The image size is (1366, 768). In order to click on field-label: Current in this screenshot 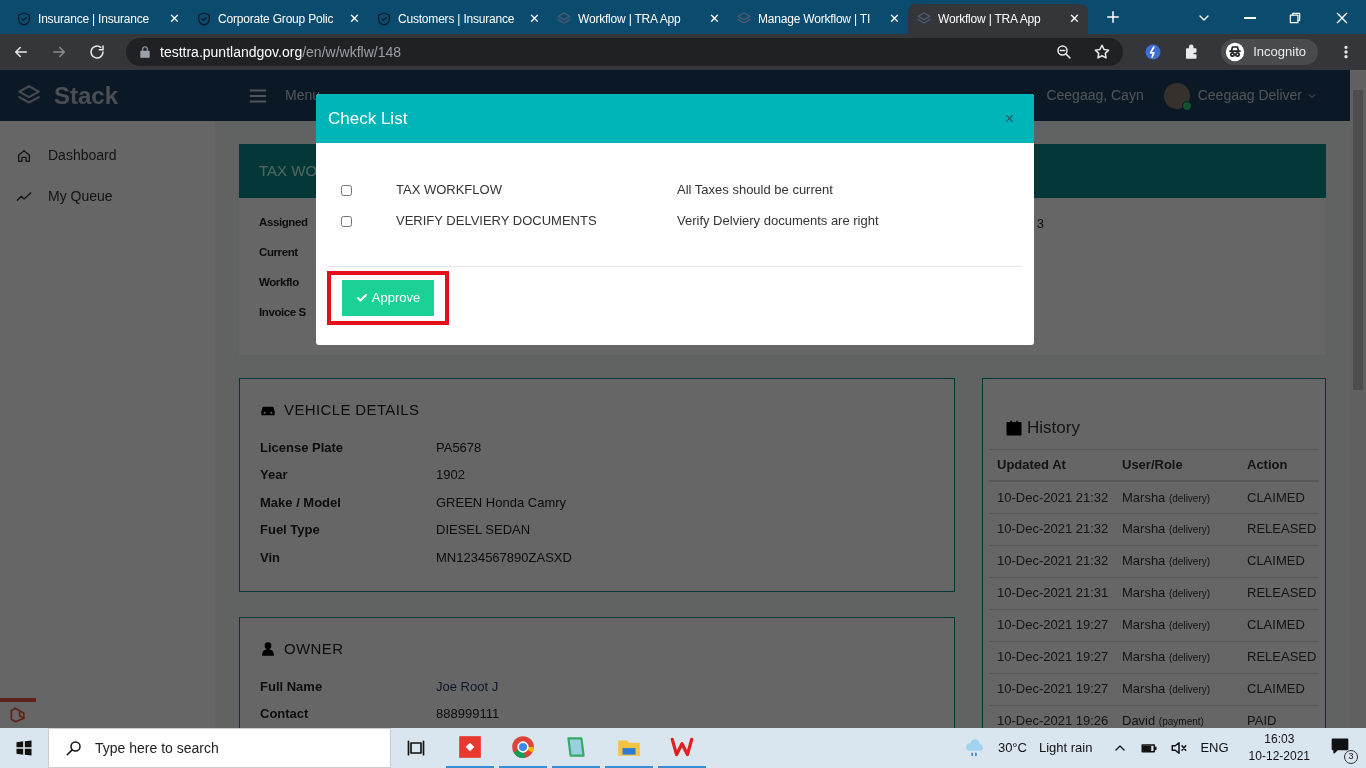, I will do `click(278, 252)`.